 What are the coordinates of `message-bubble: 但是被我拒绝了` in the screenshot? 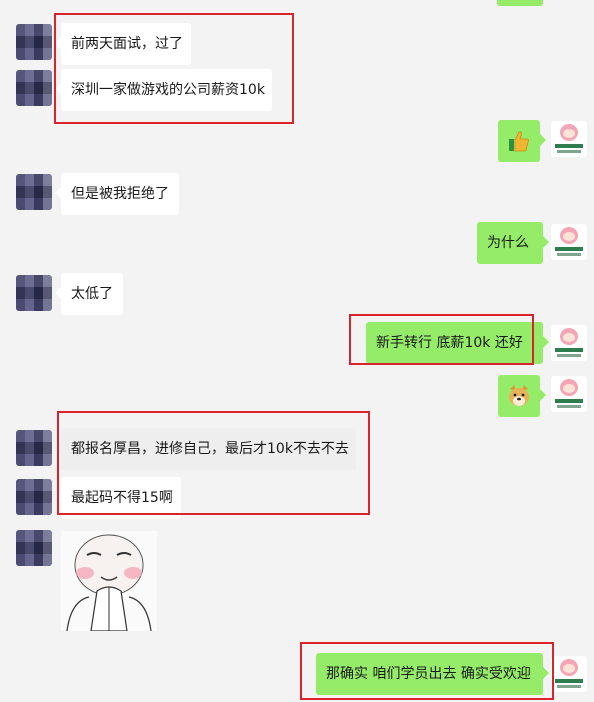 It's located at (117, 194).